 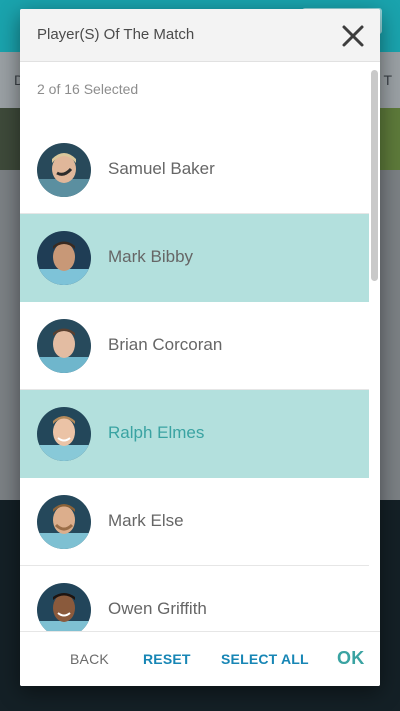 What do you see at coordinates (194, 522) in the screenshot?
I see `player-row: Mark Else` at bounding box center [194, 522].